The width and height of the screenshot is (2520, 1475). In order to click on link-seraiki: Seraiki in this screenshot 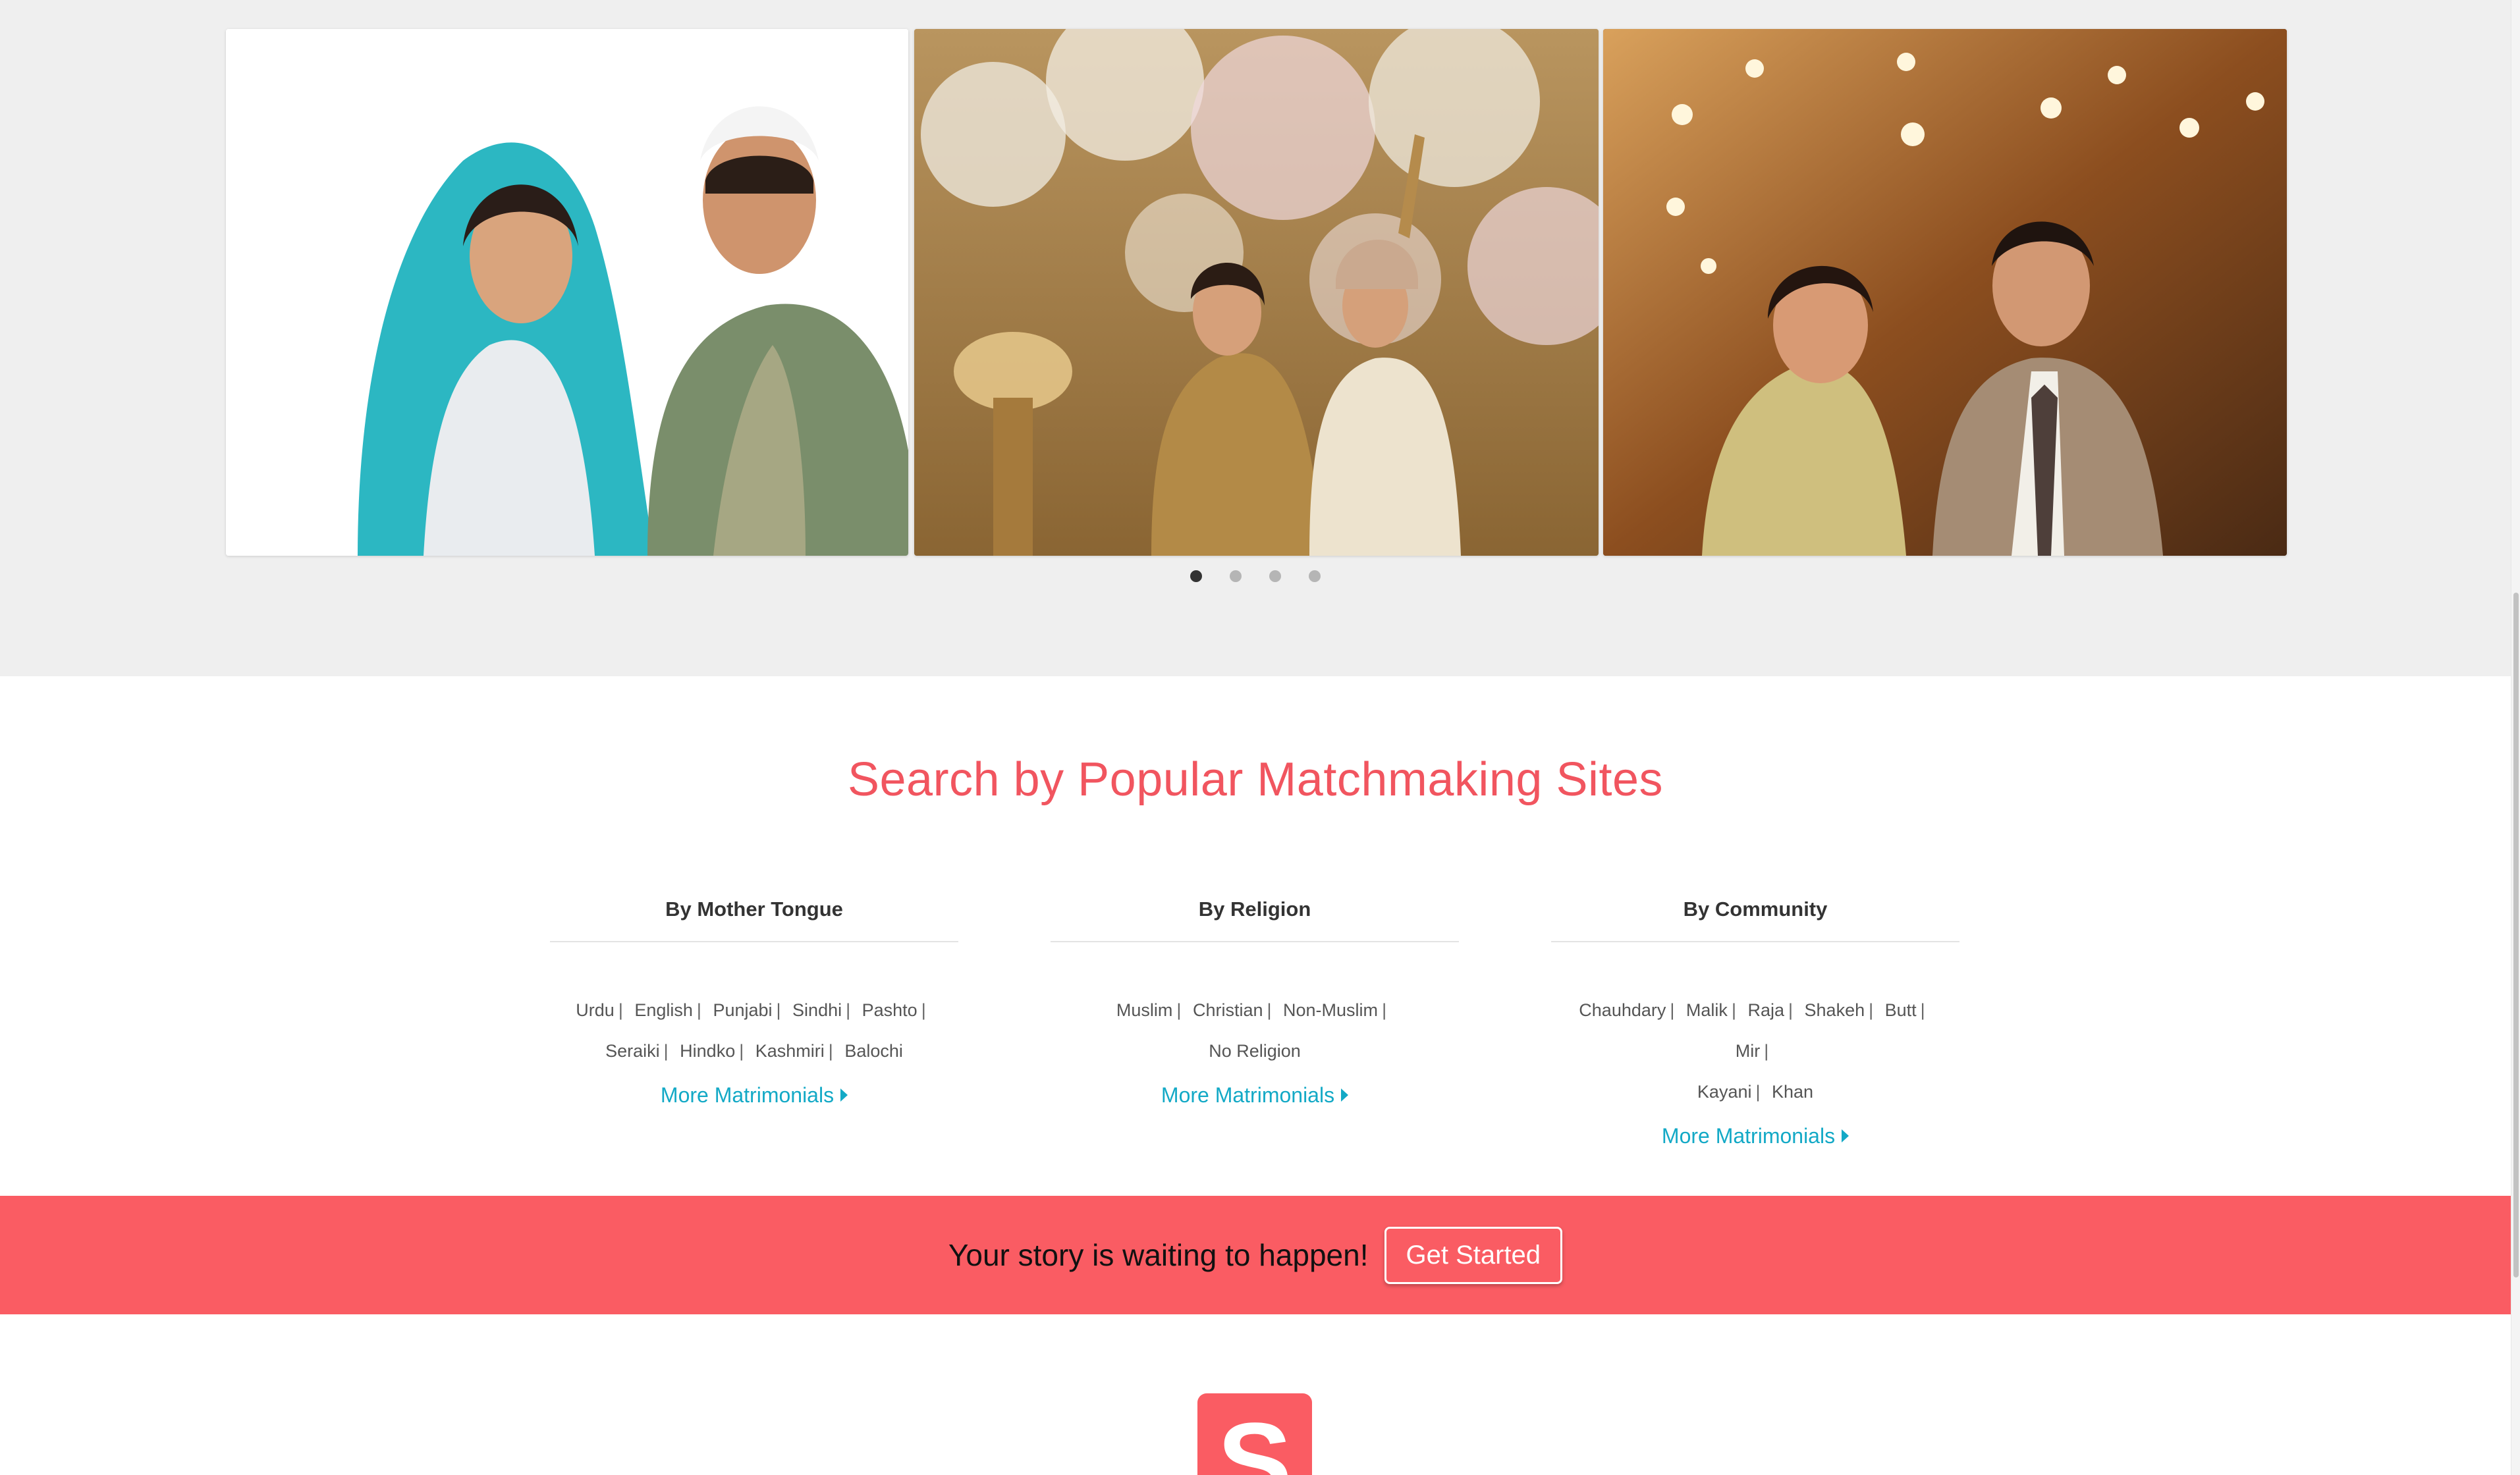, I will do `click(632, 1051)`.